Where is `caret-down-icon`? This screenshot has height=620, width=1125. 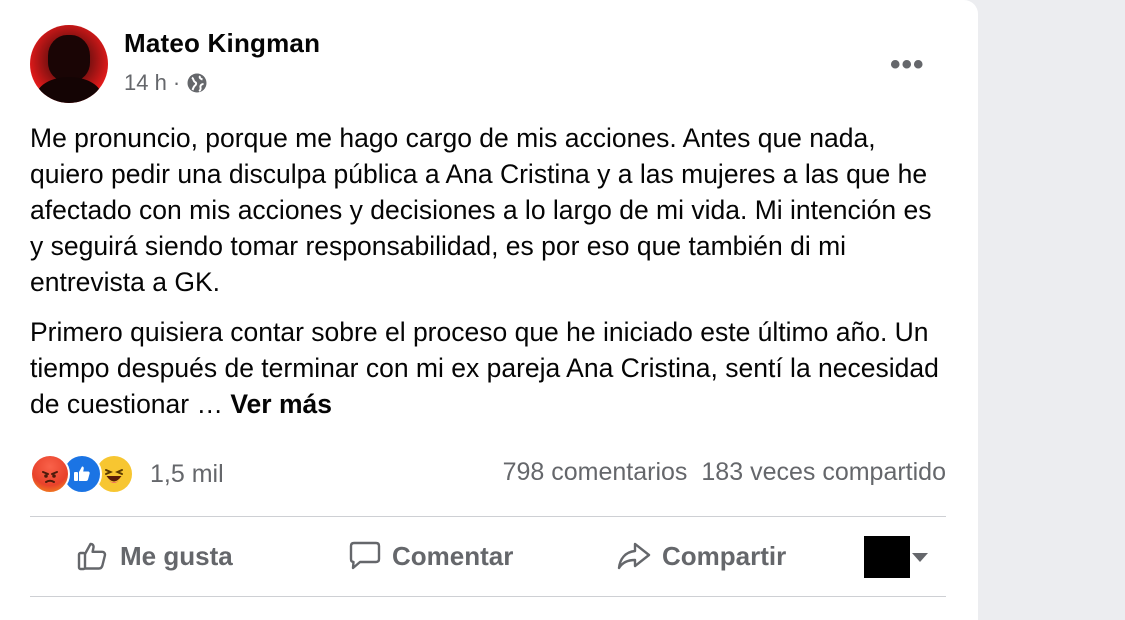 caret-down-icon is located at coordinates (920, 557).